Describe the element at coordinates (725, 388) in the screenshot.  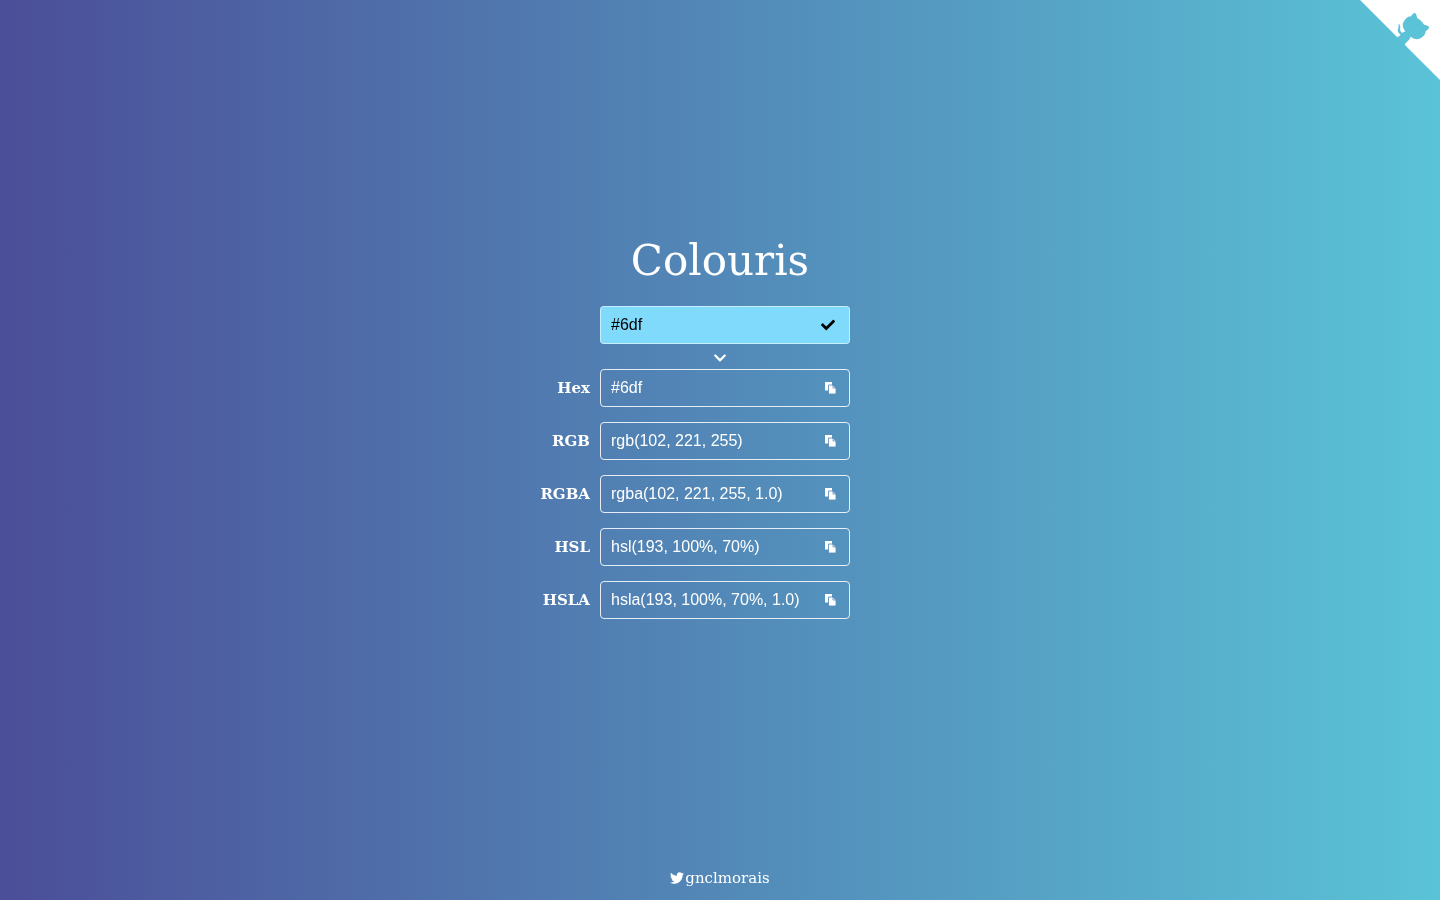
I see `format-field: #6df` at that location.